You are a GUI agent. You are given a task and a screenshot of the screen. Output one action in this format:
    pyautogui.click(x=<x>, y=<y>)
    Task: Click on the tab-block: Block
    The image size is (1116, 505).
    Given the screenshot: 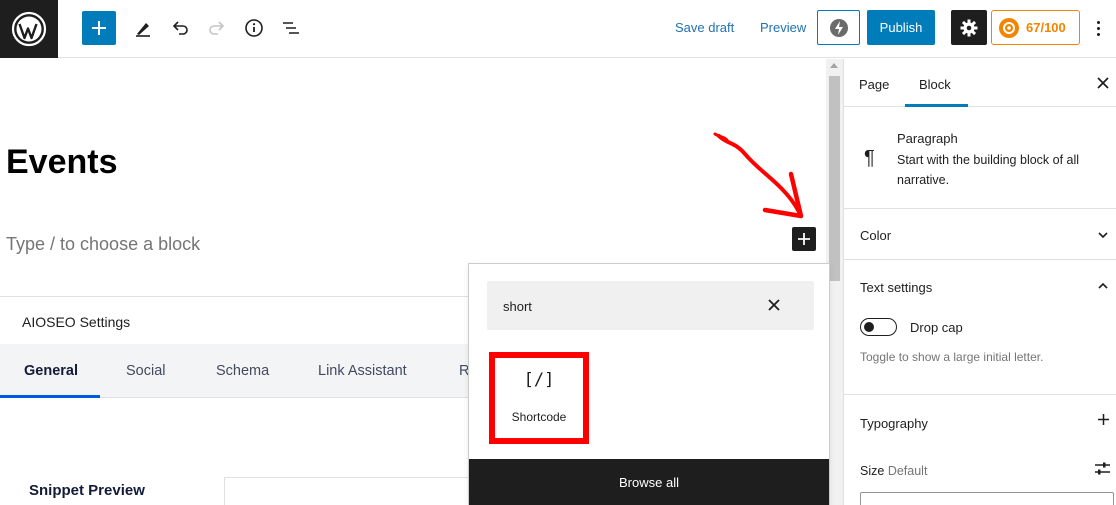 What is the action you would take?
    pyautogui.click(x=935, y=84)
    